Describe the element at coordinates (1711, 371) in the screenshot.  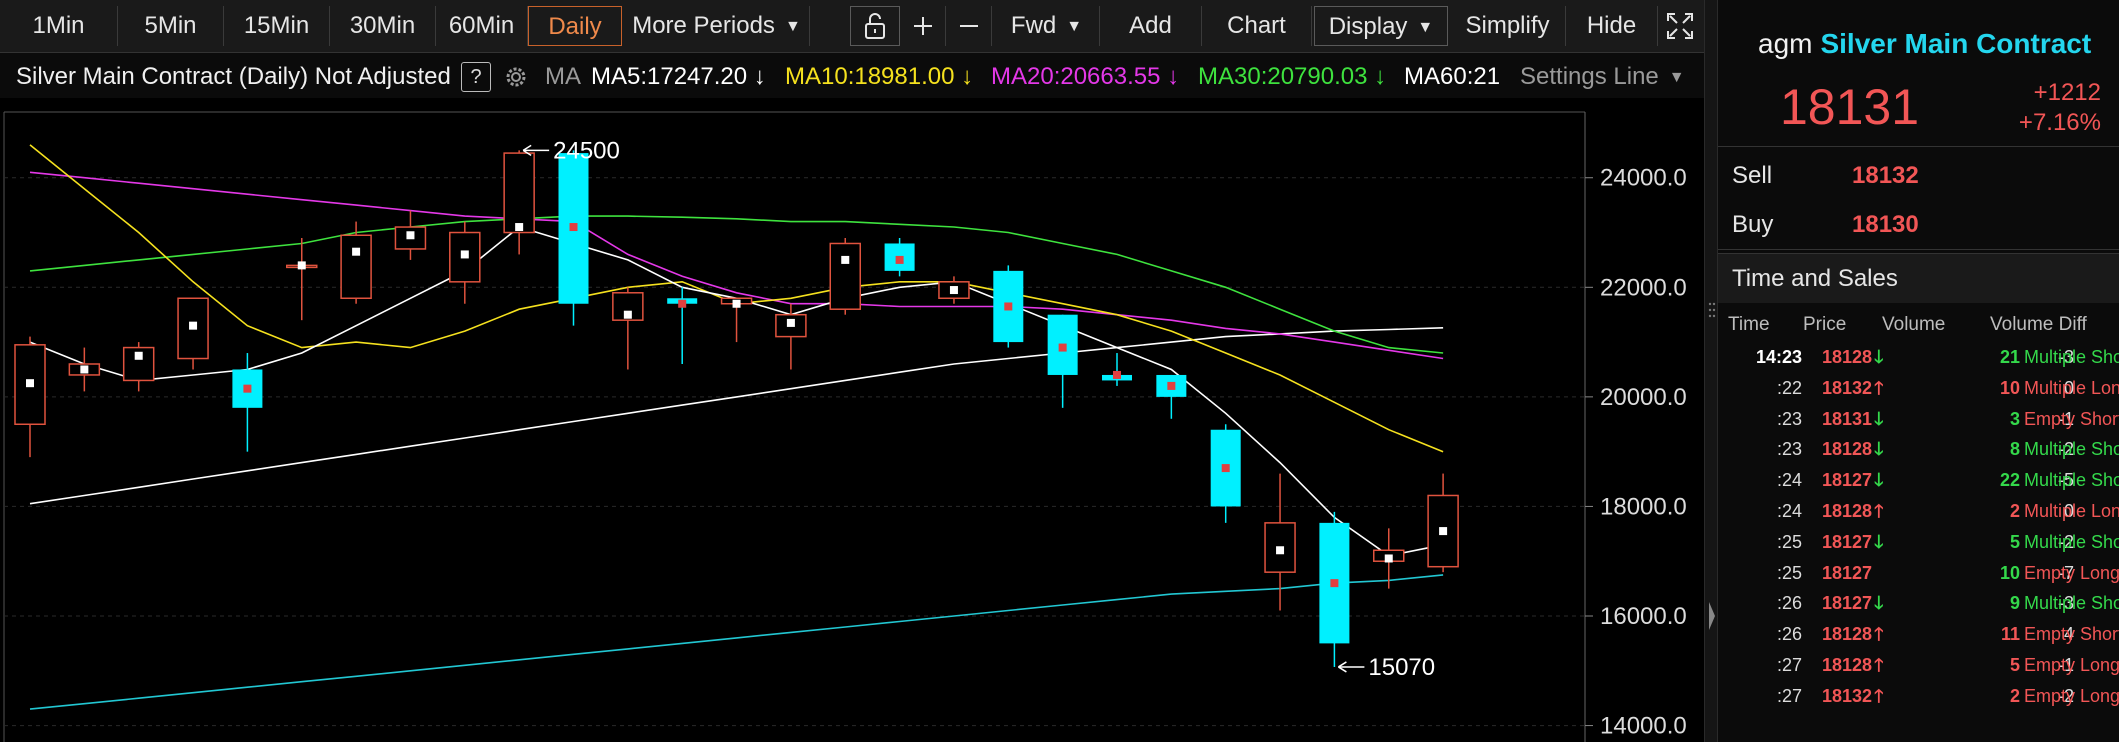
I see `panel-splitter` at that location.